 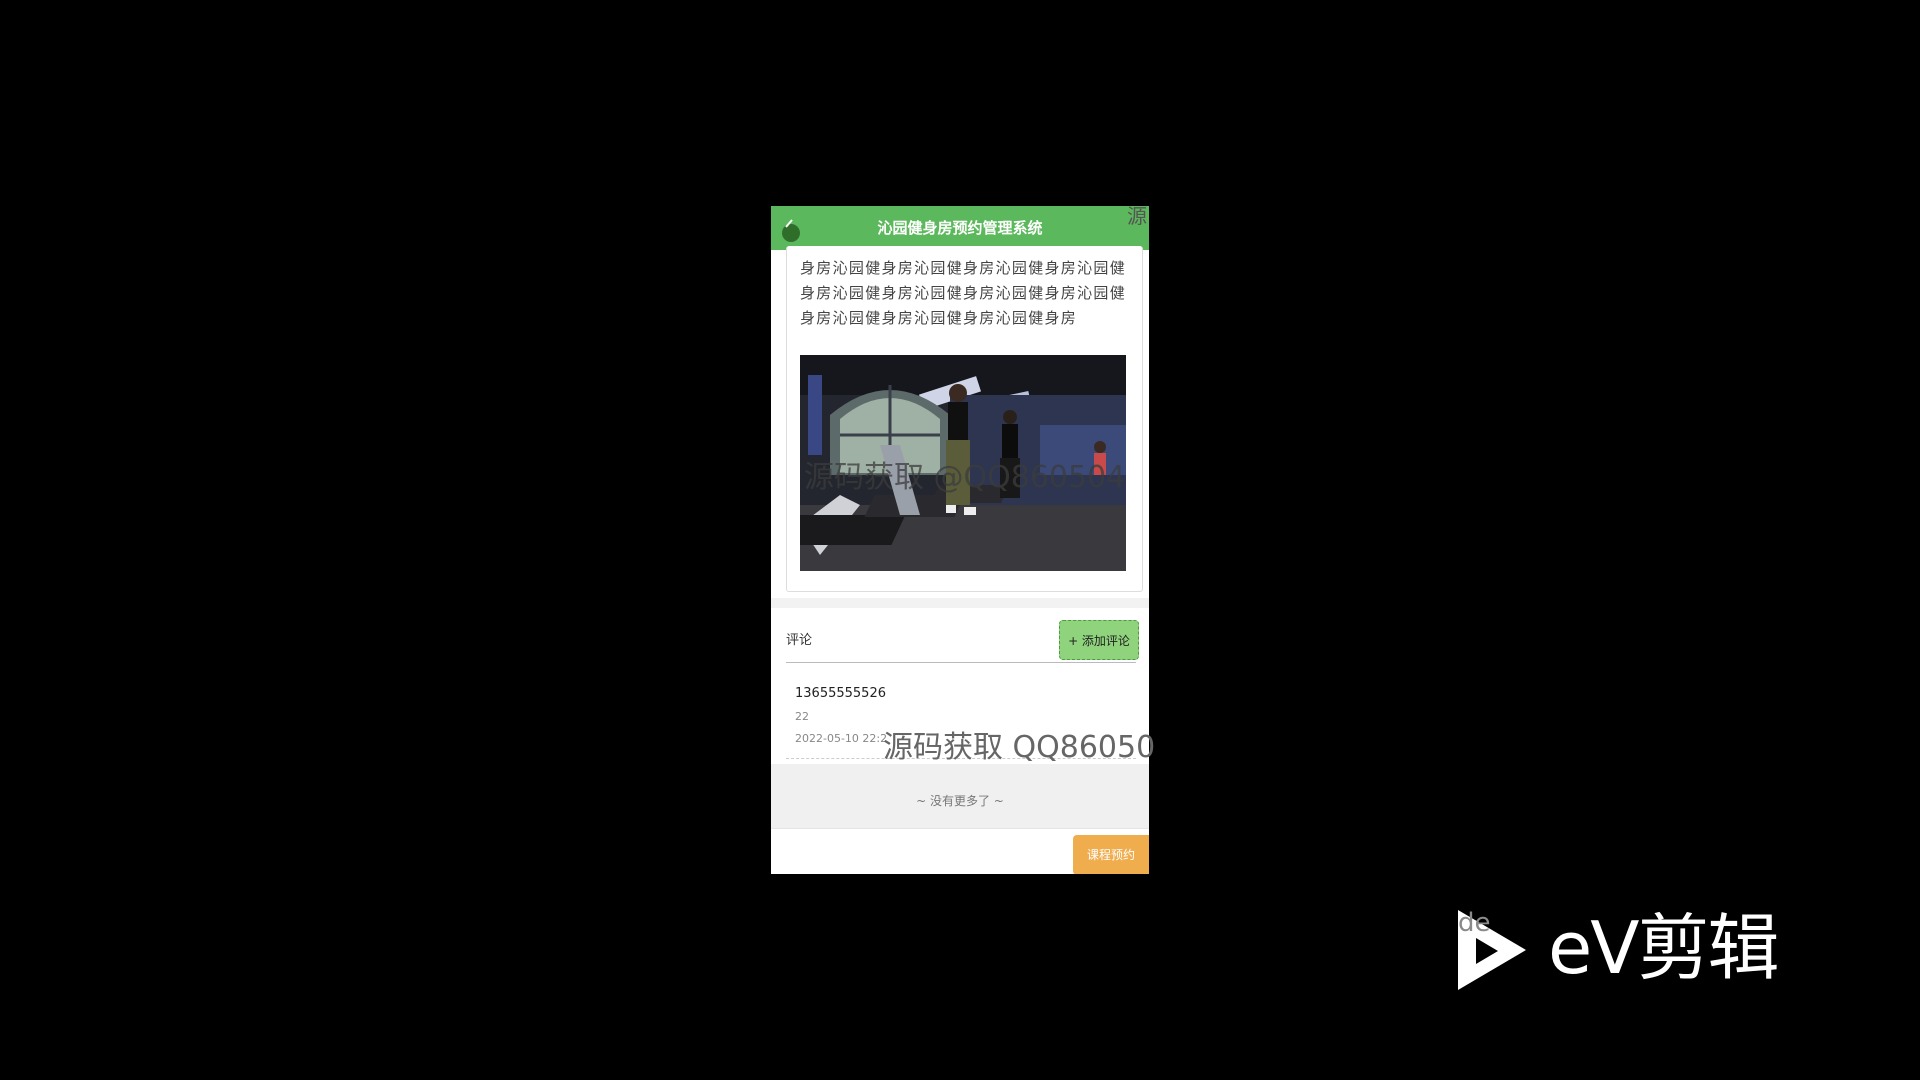 I want to click on faint-logo-text: de, so click(x=1474, y=923).